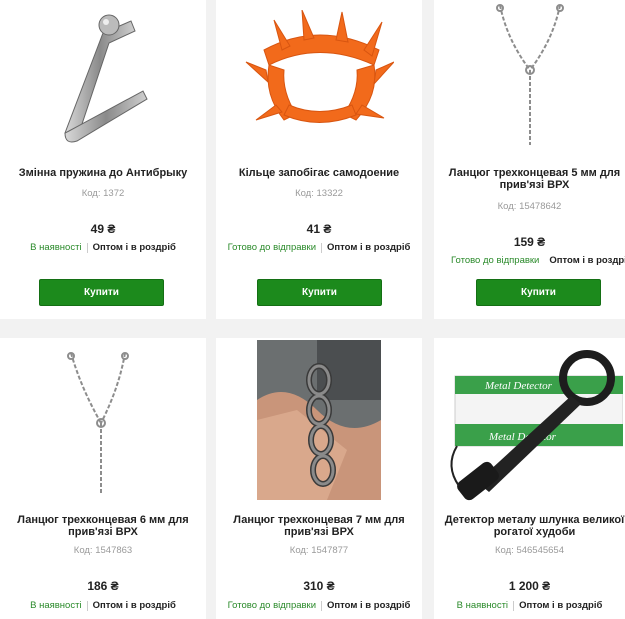 The height and width of the screenshot is (619, 625). I want to click on product-price: 49 ₴, so click(103, 229).